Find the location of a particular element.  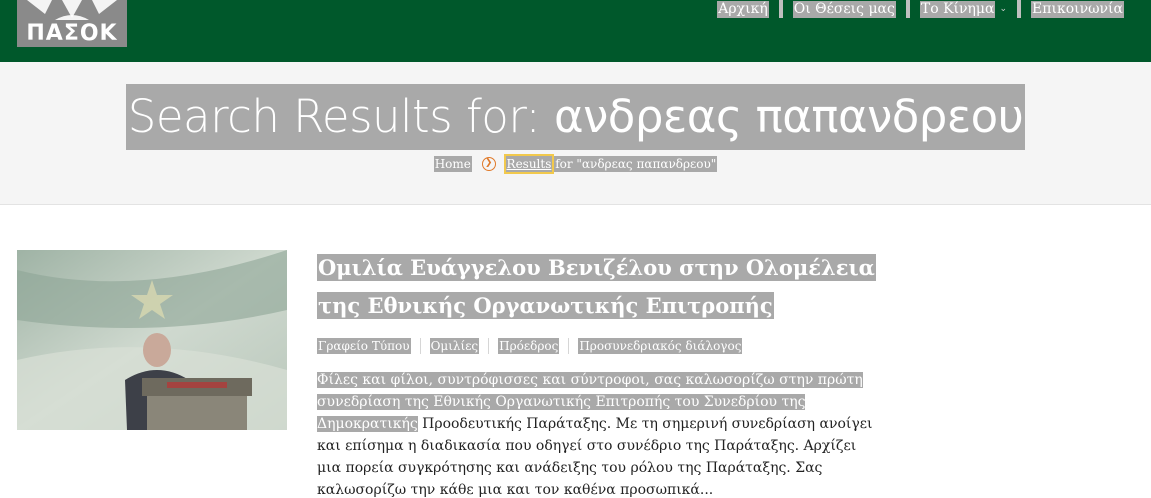

result-thumbnail is located at coordinates (152, 340).